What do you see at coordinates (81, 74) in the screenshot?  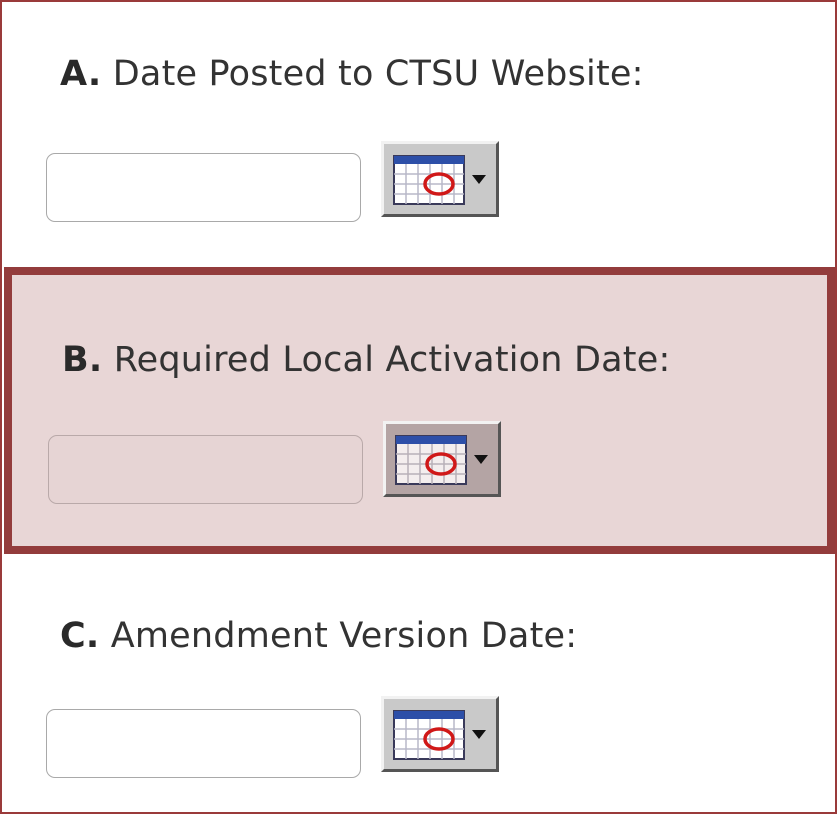 I see `field-letter: A.` at bounding box center [81, 74].